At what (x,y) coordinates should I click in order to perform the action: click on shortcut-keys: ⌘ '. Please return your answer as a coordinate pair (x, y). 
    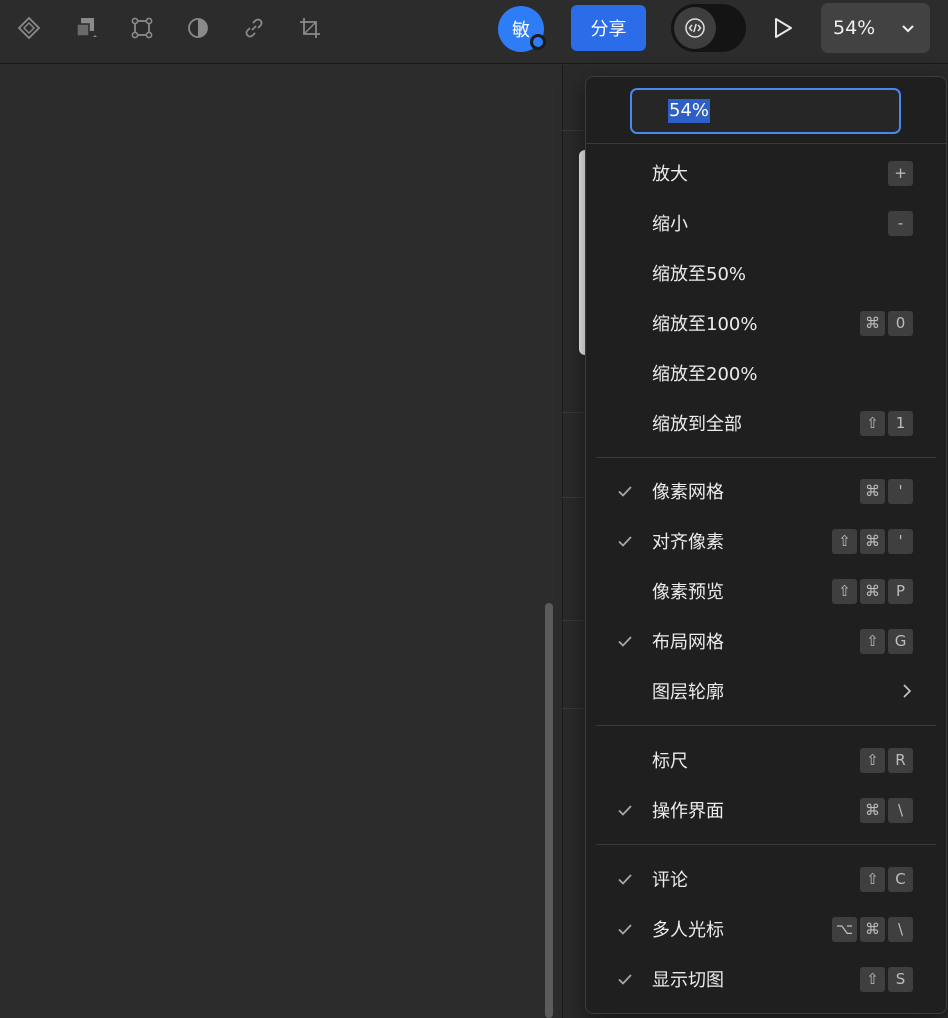
    Looking at the image, I should click on (886, 491).